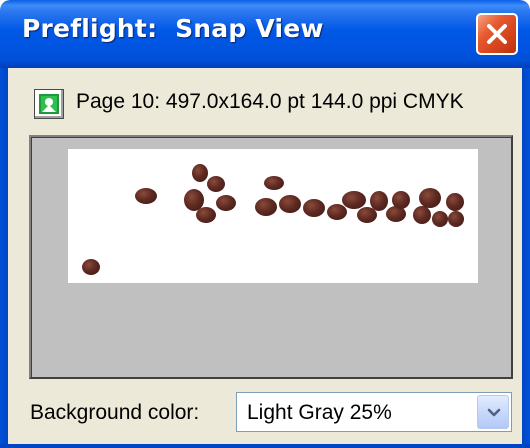  What do you see at coordinates (526, 258) in the screenshot?
I see `window-frame-right` at bounding box center [526, 258].